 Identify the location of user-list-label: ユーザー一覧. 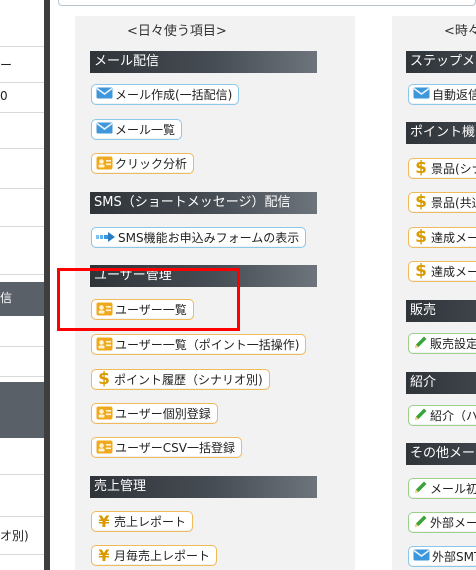
(151, 310).